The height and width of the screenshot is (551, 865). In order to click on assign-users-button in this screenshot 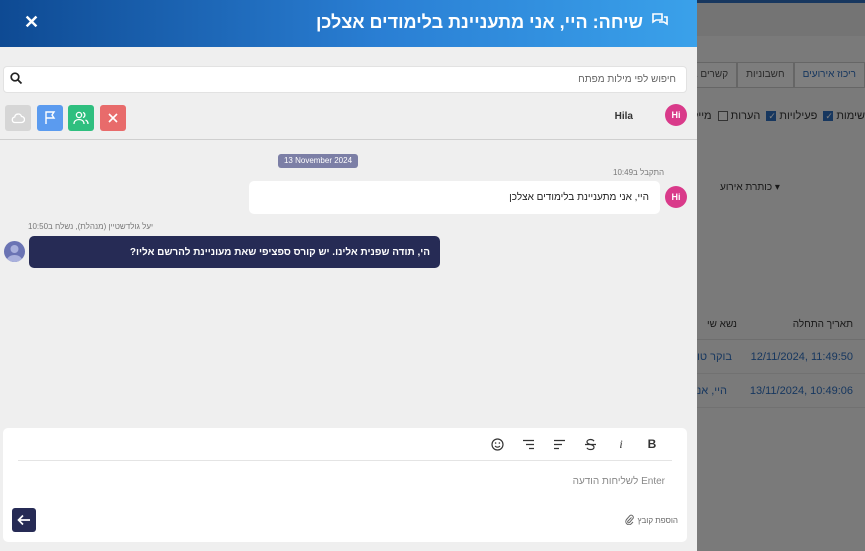, I will do `click(81, 118)`.